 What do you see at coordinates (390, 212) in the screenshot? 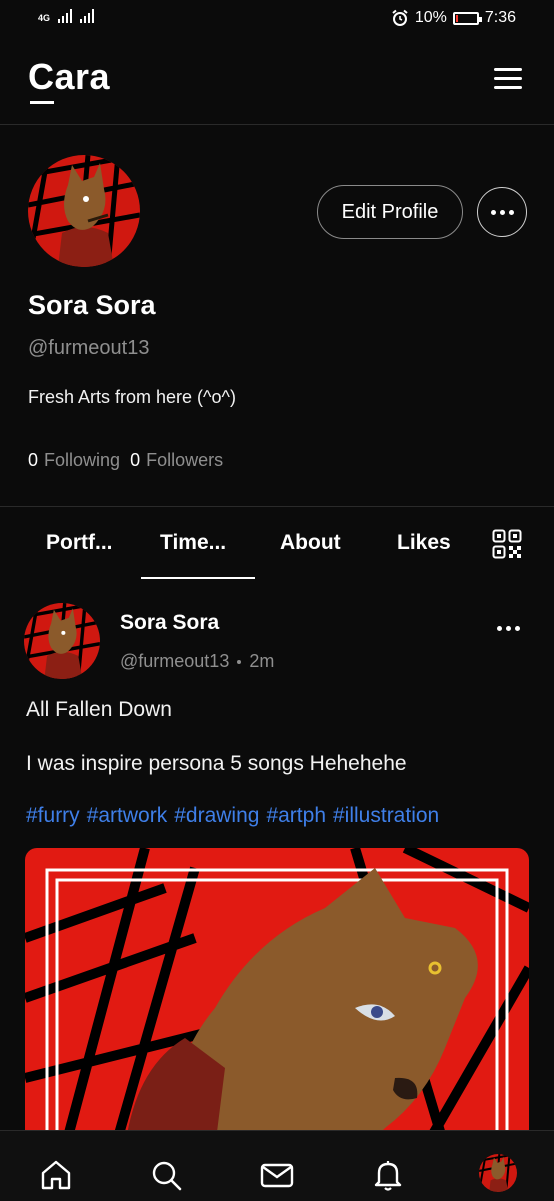
I see `edit-profile-button: Edit Profile` at bounding box center [390, 212].